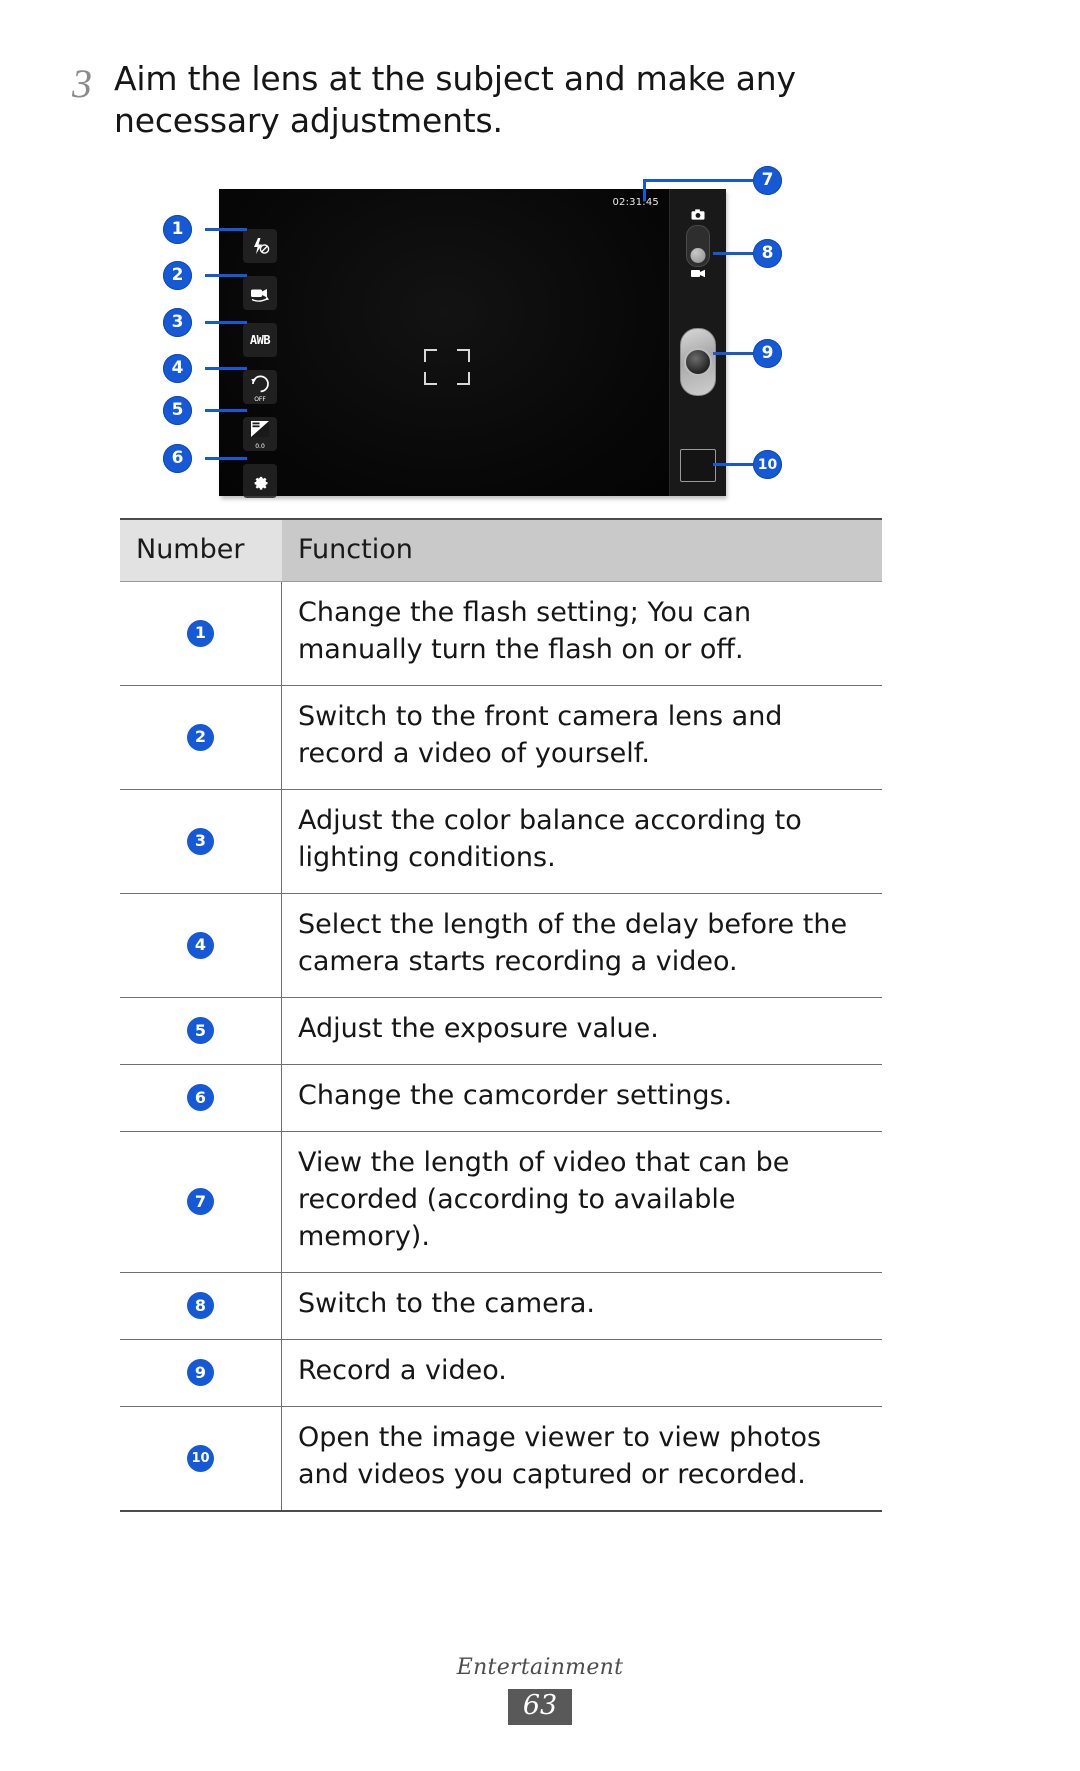  Describe the element at coordinates (698, 465) in the screenshot. I see `image-viewer-thumbnail-button` at that location.